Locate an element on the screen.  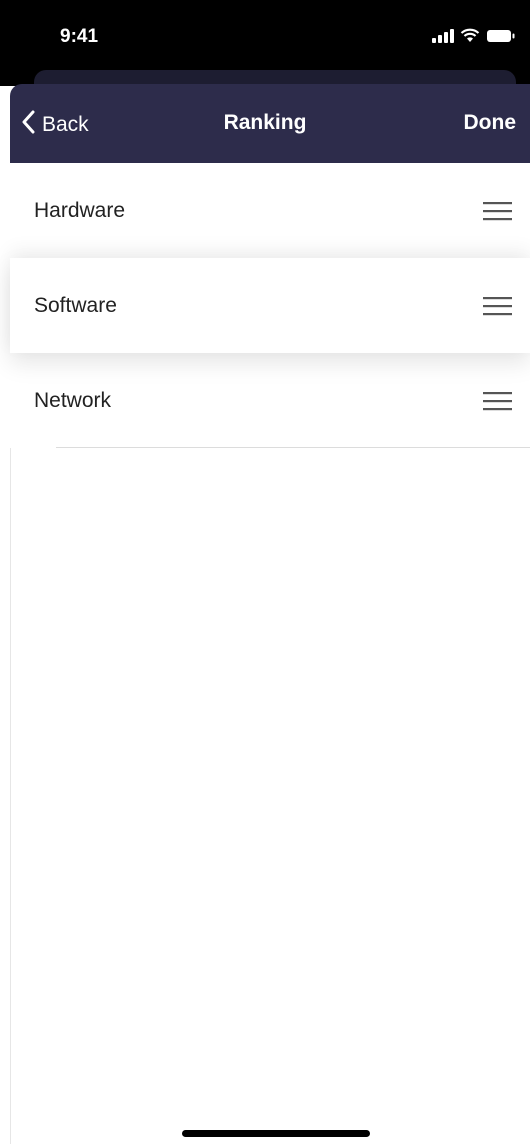
wifi-icon is located at coordinates (470, 38).